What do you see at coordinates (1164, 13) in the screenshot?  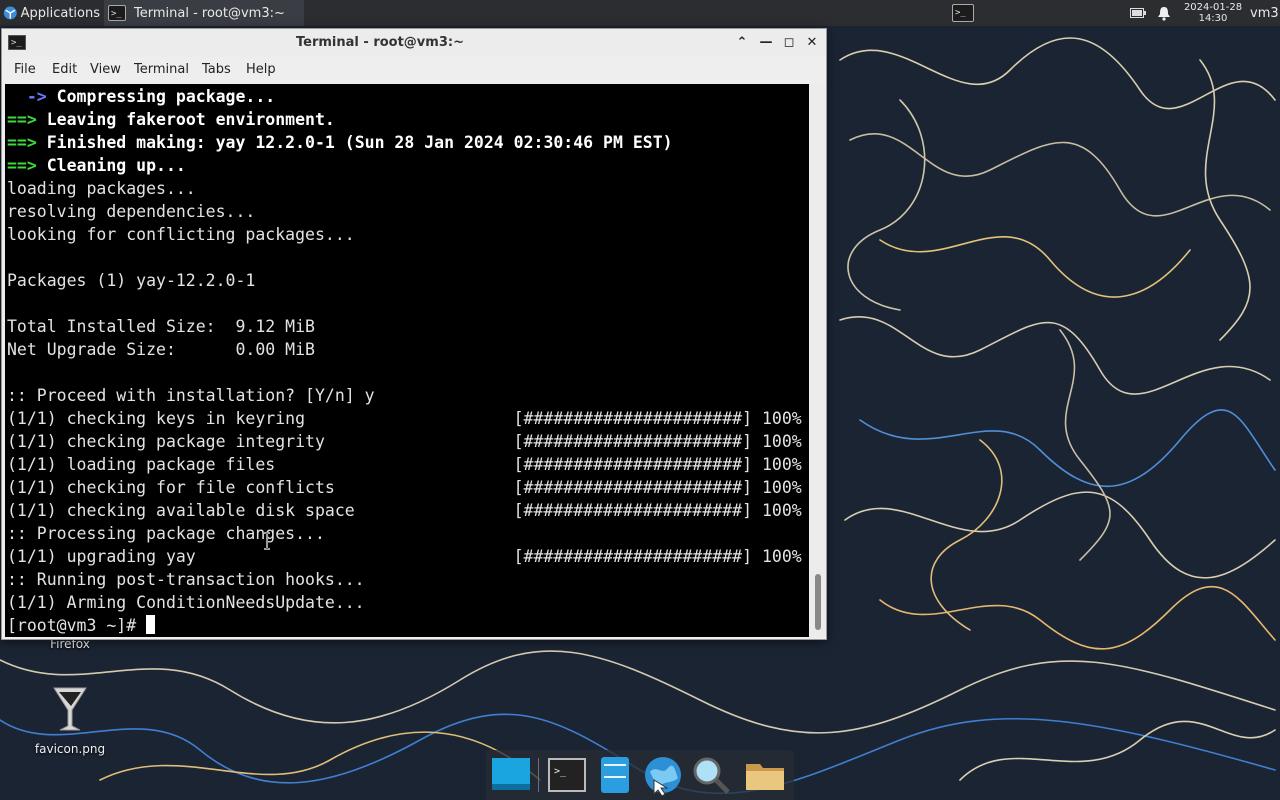 I see `notifications-bell-icon` at bounding box center [1164, 13].